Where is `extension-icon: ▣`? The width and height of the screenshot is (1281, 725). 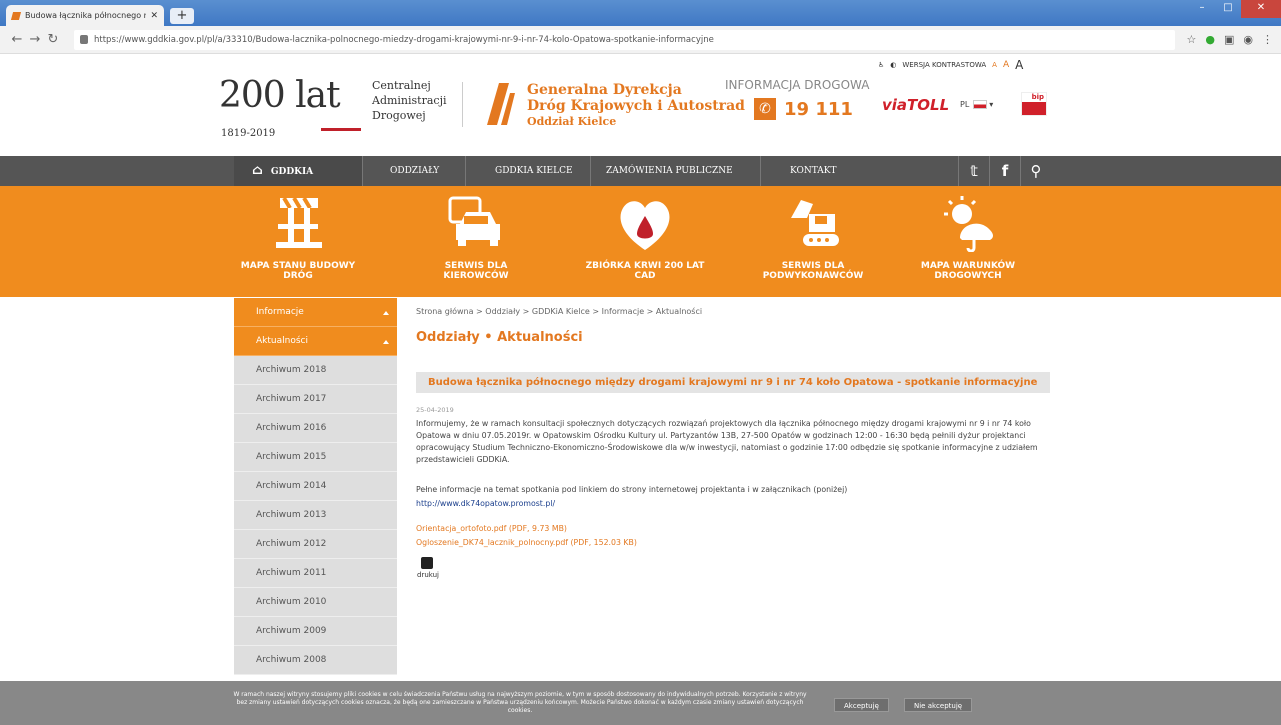 extension-icon: ▣ is located at coordinates (1229, 39).